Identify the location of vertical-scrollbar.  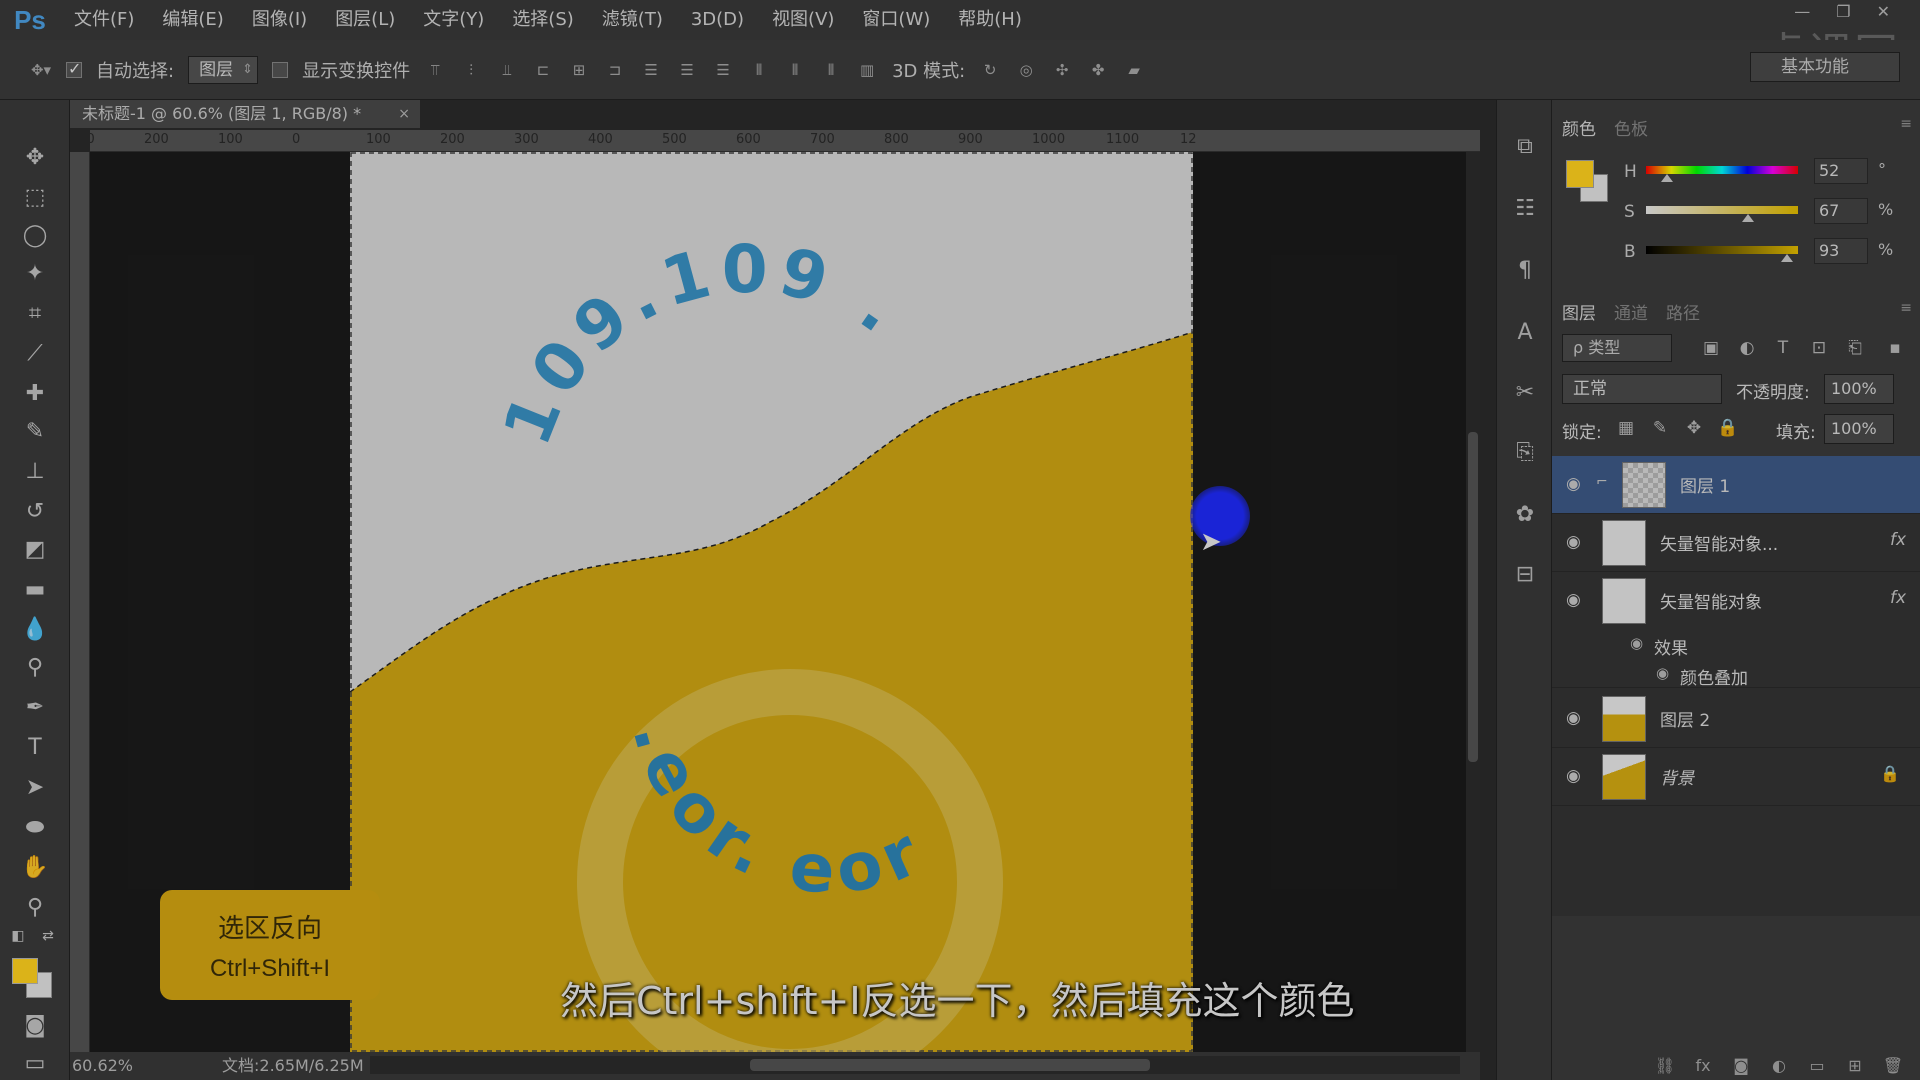
(1473, 602).